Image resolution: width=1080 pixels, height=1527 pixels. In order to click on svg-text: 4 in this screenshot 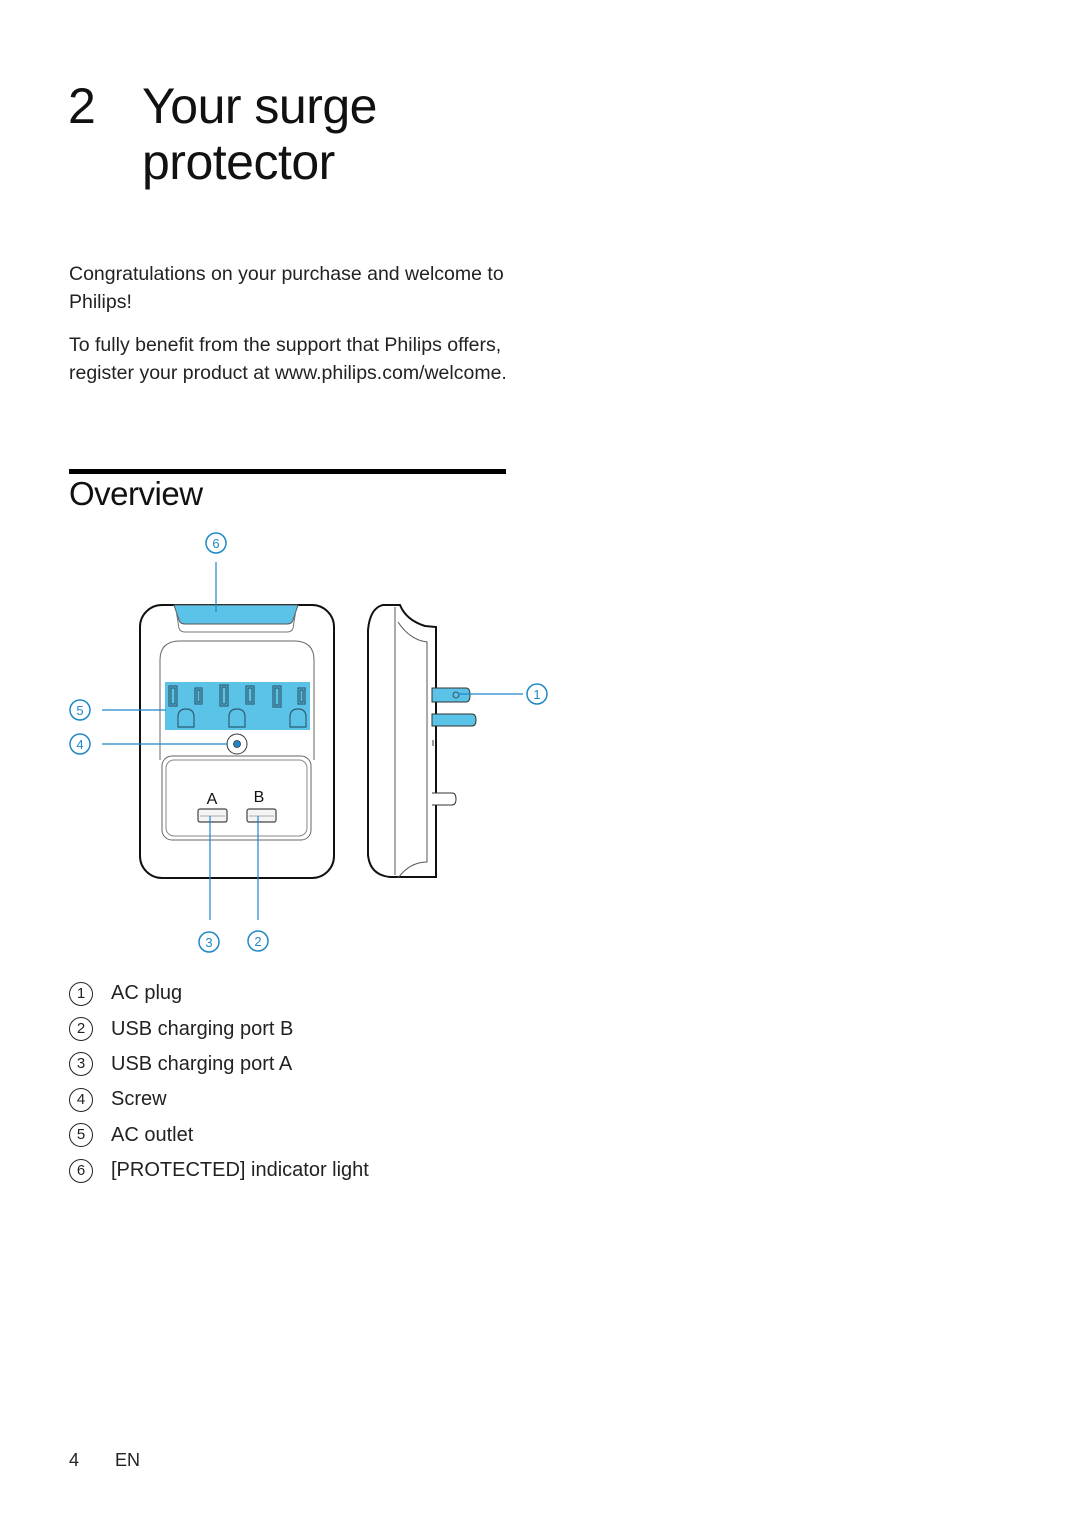, I will do `click(79, 744)`.